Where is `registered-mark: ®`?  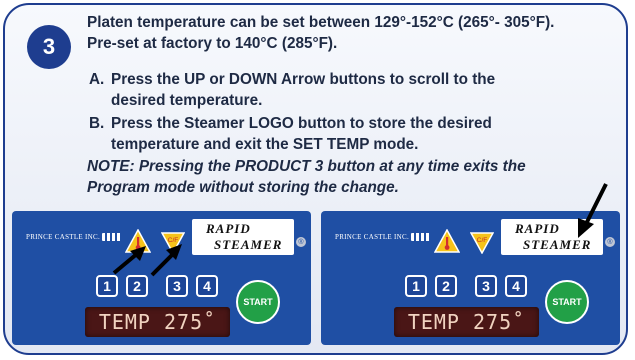 registered-mark: ® is located at coordinates (301, 242).